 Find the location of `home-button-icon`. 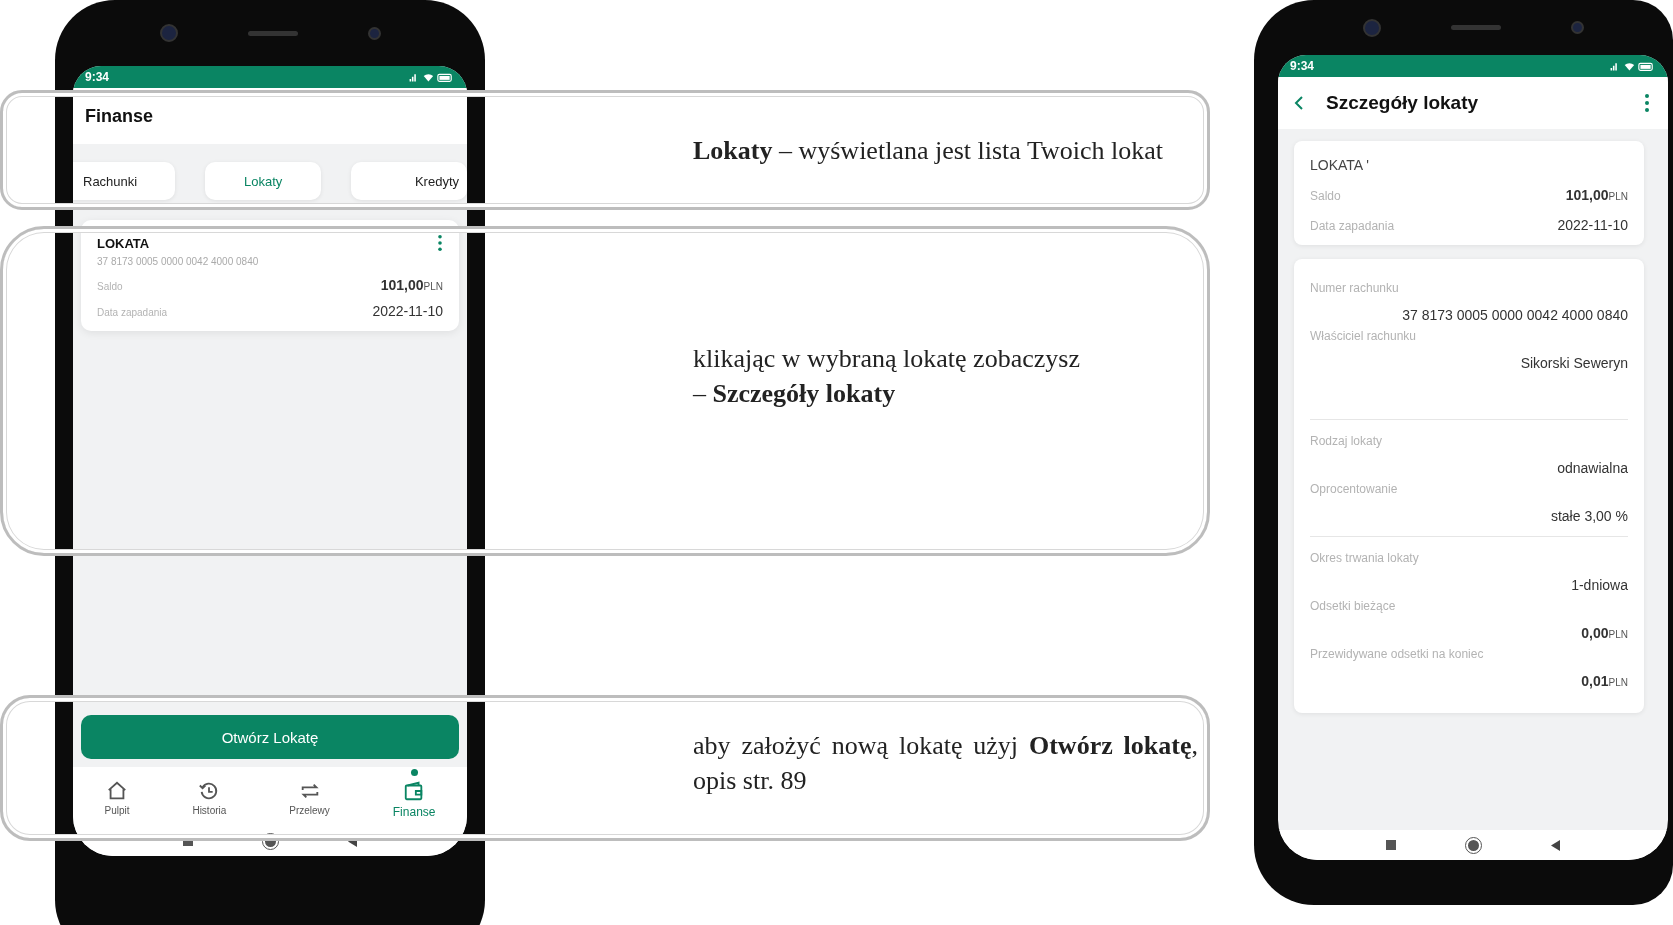

home-button-icon is located at coordinates (1473, 845).